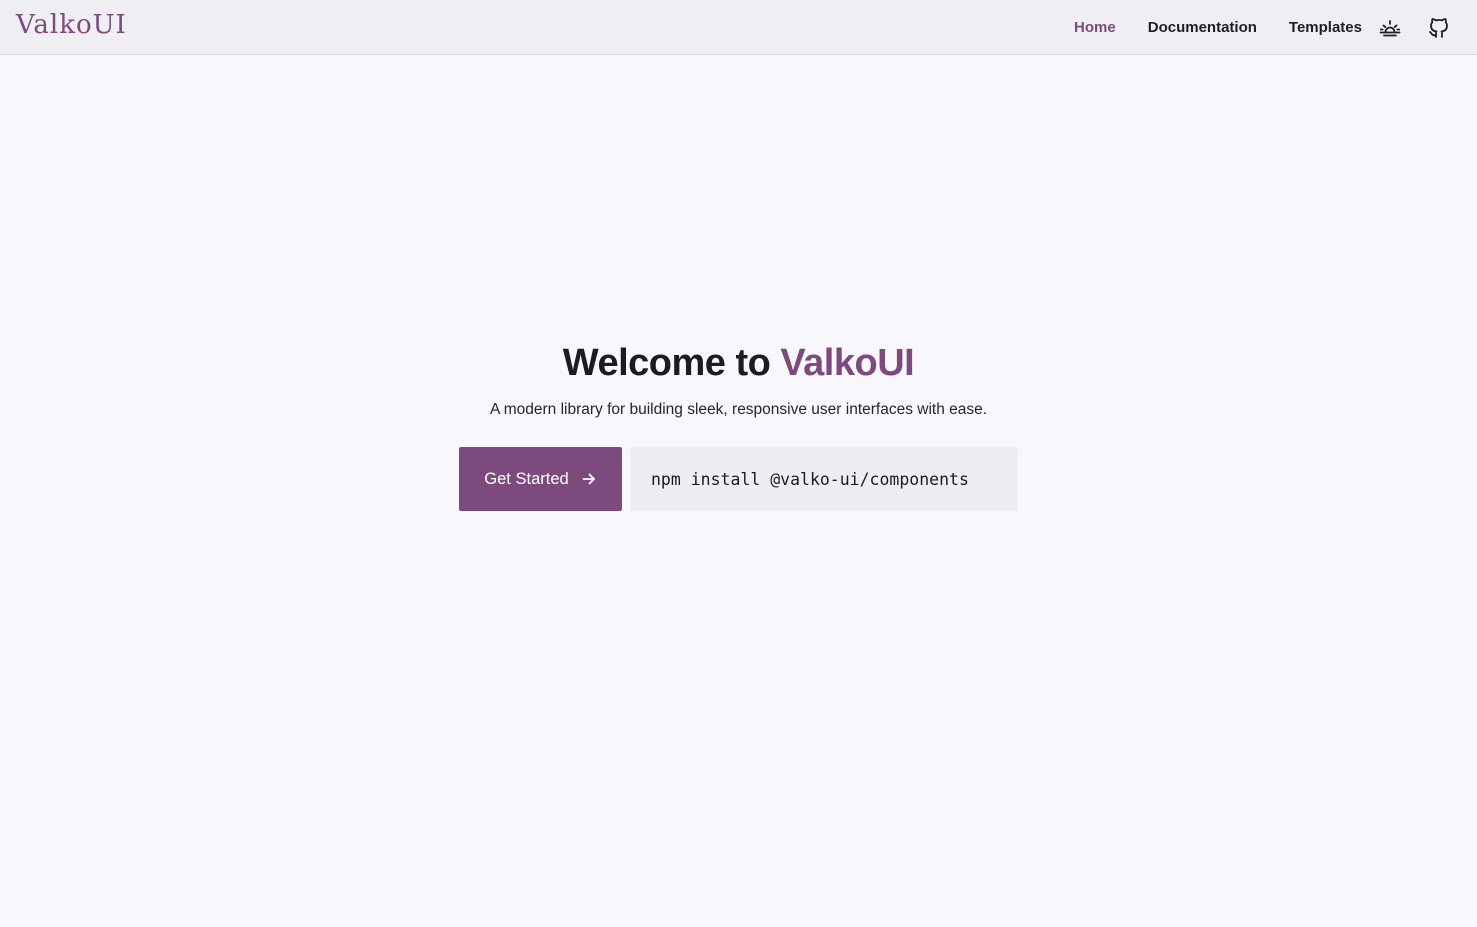 This screenshot has width=1477, height=927. I want to click on sun-icon, so click(1390, 27).